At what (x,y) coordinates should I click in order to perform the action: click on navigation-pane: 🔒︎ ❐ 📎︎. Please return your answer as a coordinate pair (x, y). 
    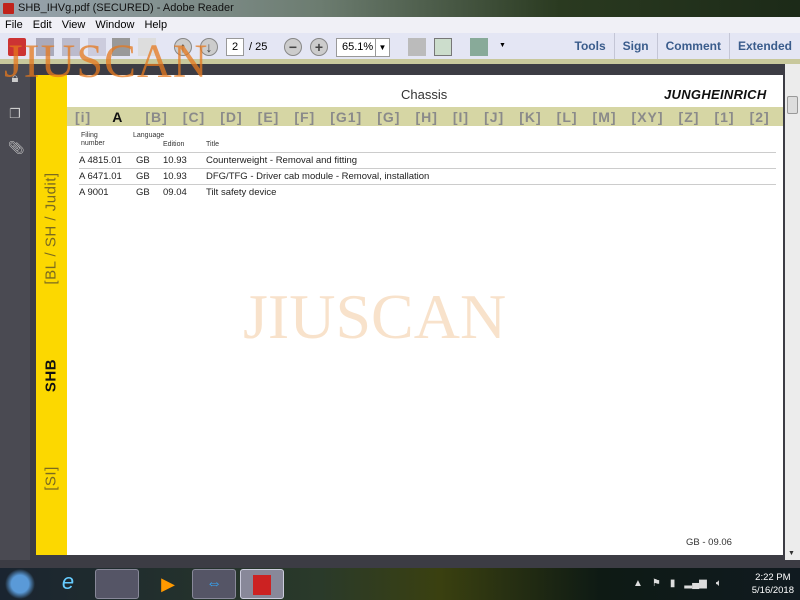
    Looking at the image, I should click on (15, 312).